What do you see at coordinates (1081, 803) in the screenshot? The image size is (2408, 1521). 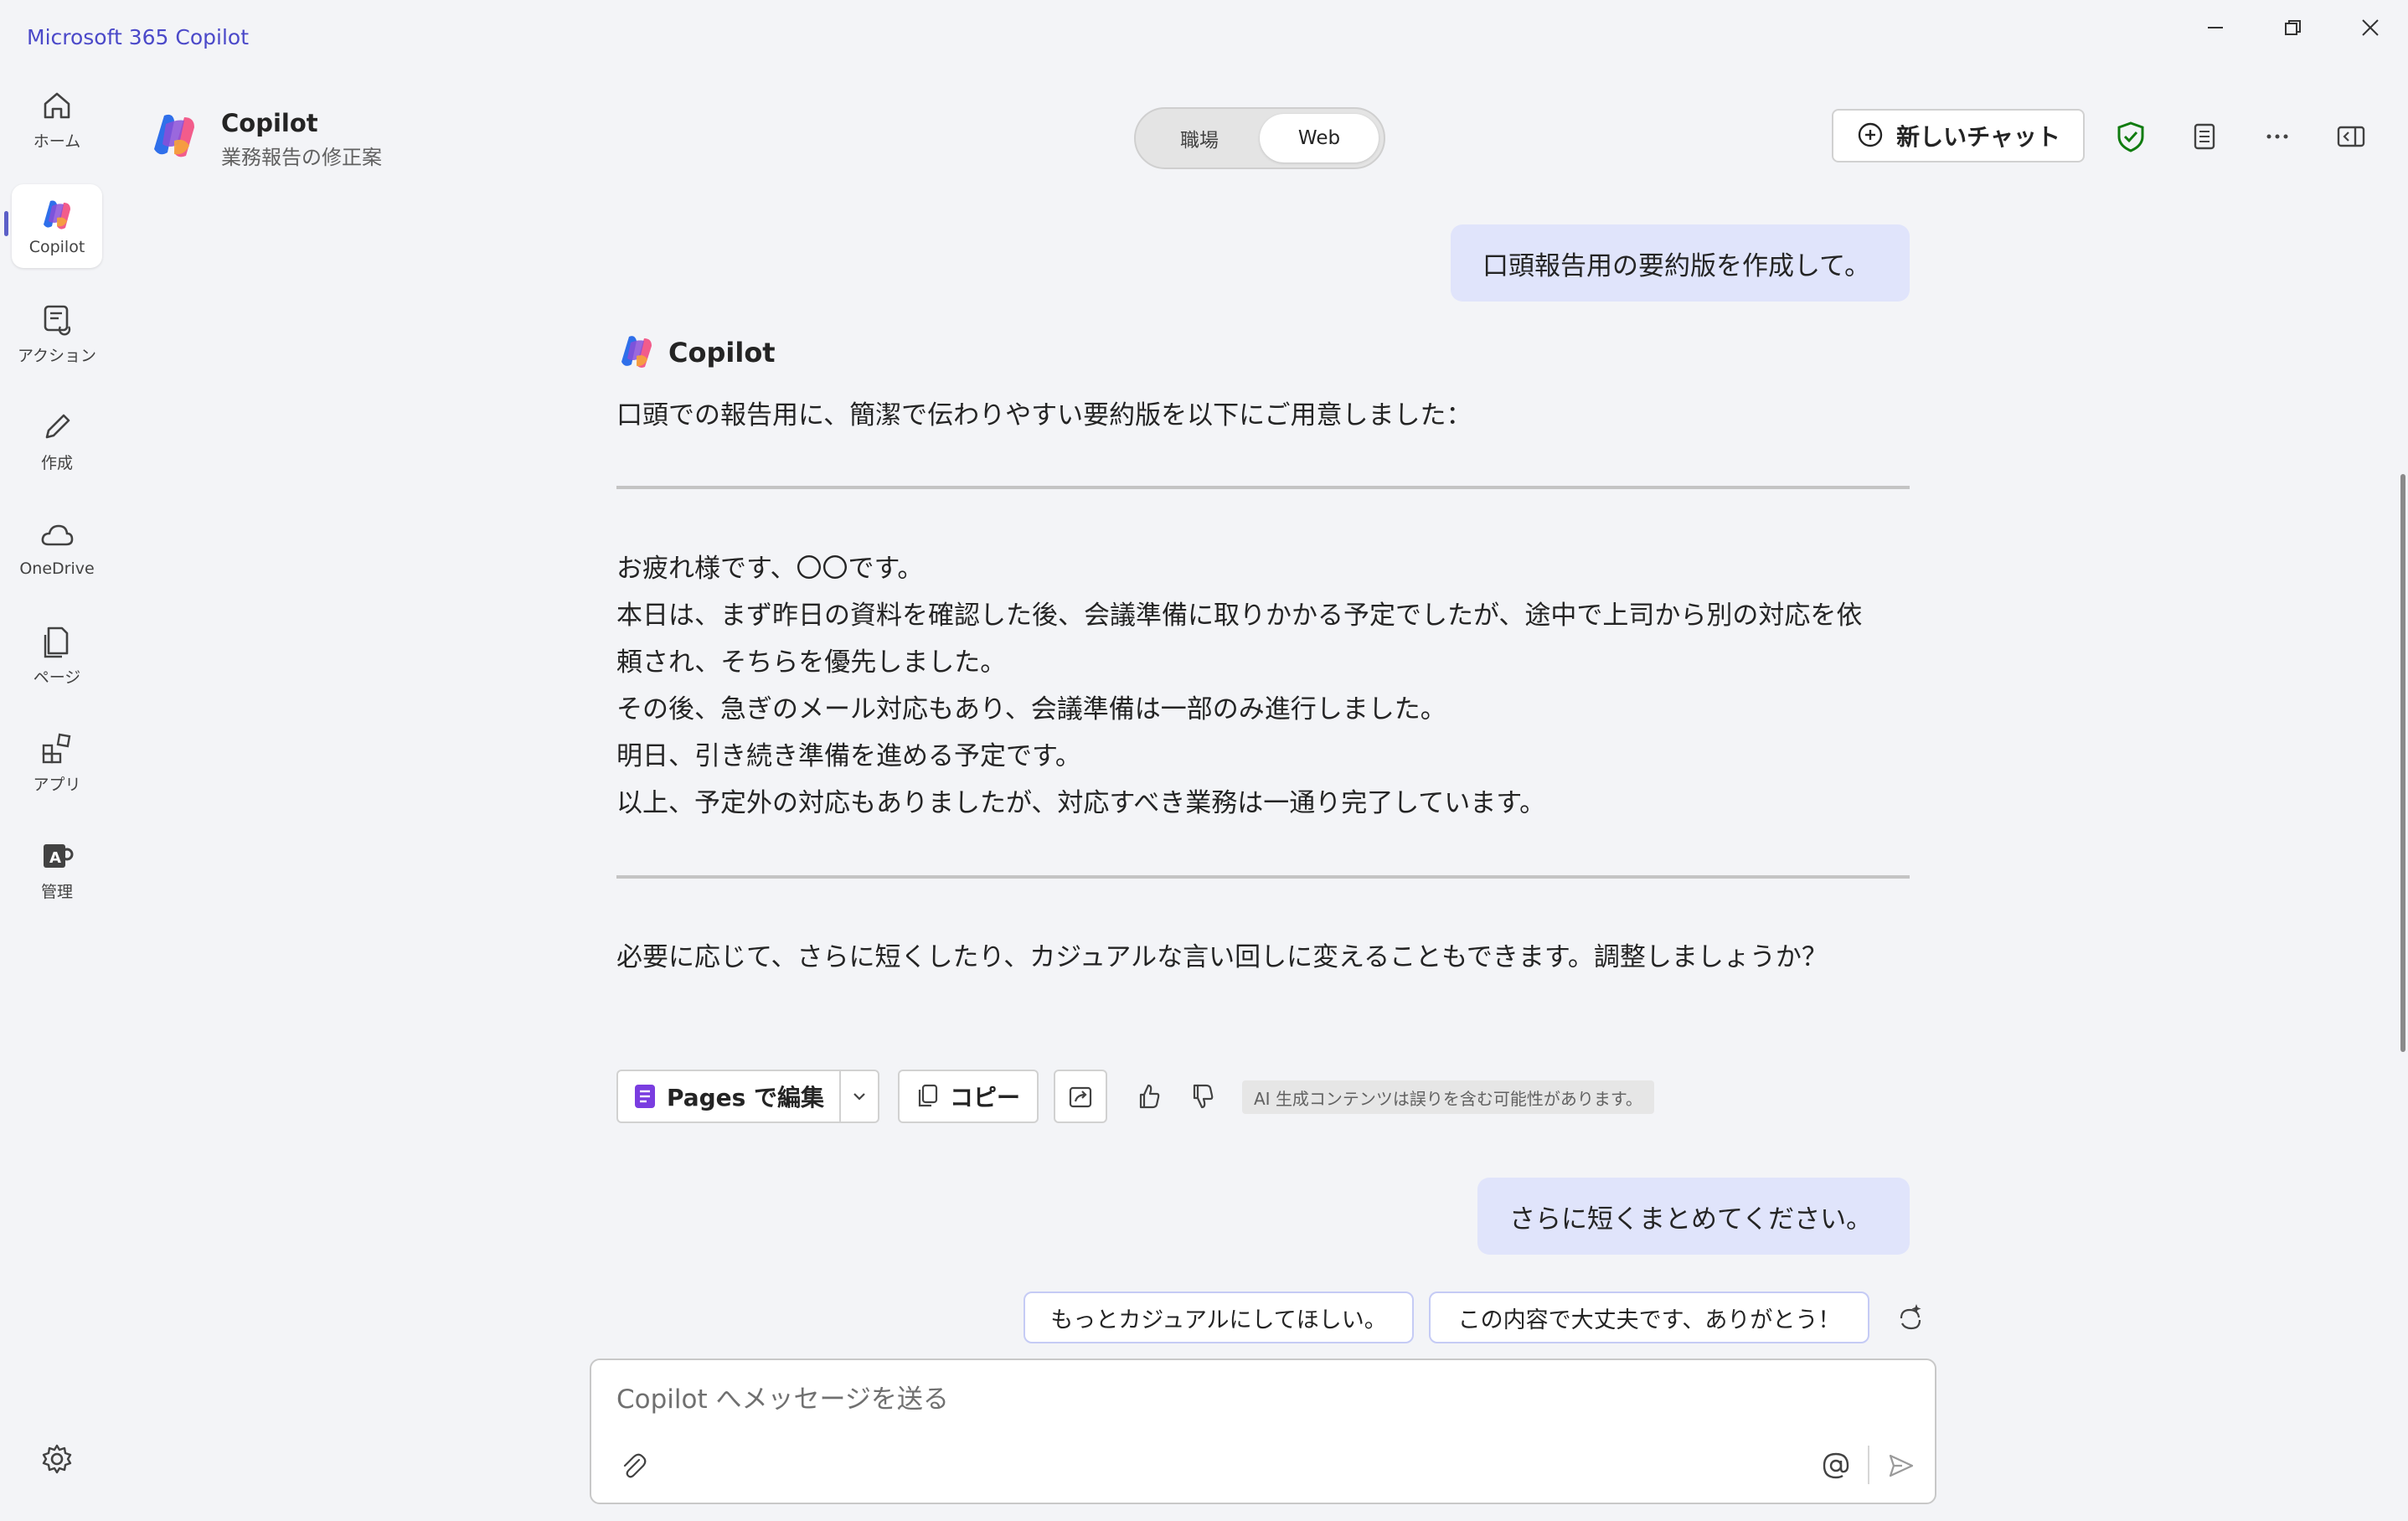 I see `summary-line: 以上、予定外の対応もありましたが、対応すべき業務は一通り完了しています。` at bounding box center [1081, 803].